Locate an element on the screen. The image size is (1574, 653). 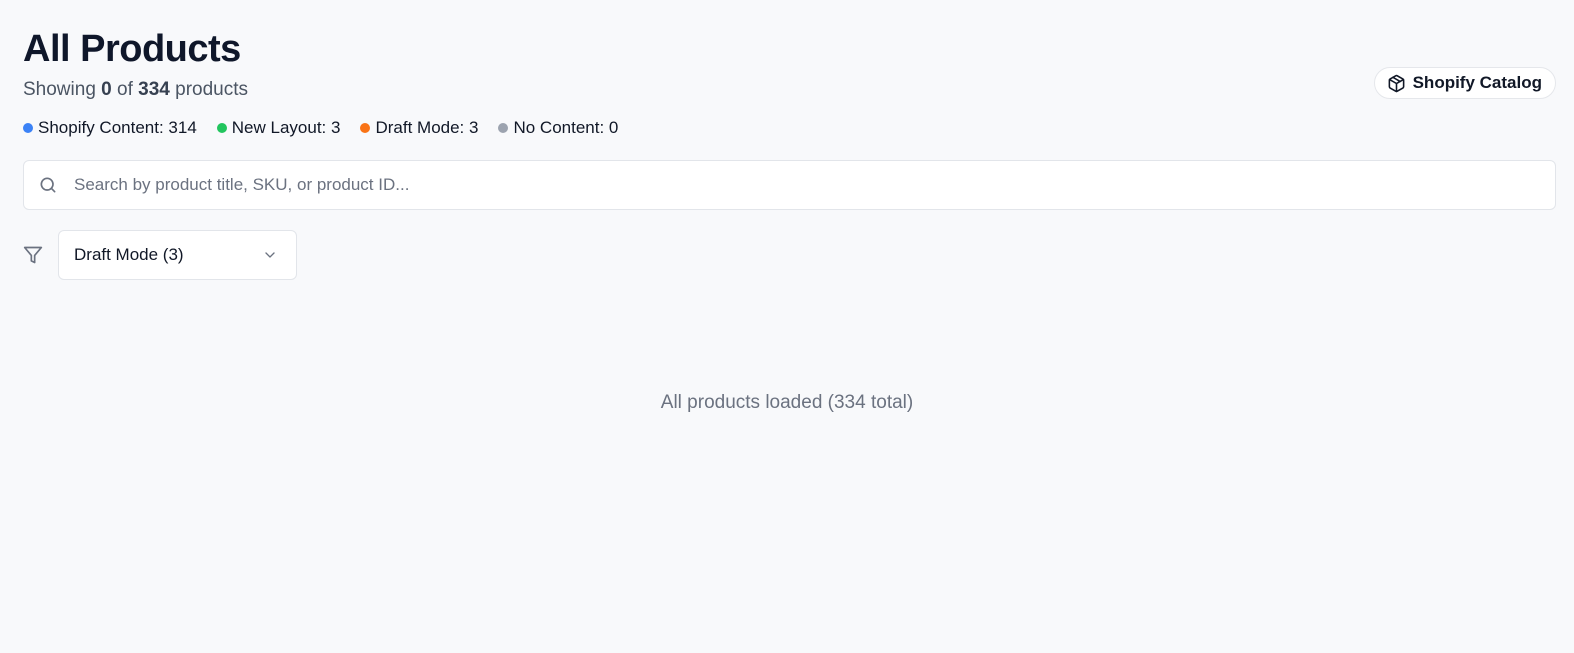
showing-of: of is located at coordinates (125, 89).